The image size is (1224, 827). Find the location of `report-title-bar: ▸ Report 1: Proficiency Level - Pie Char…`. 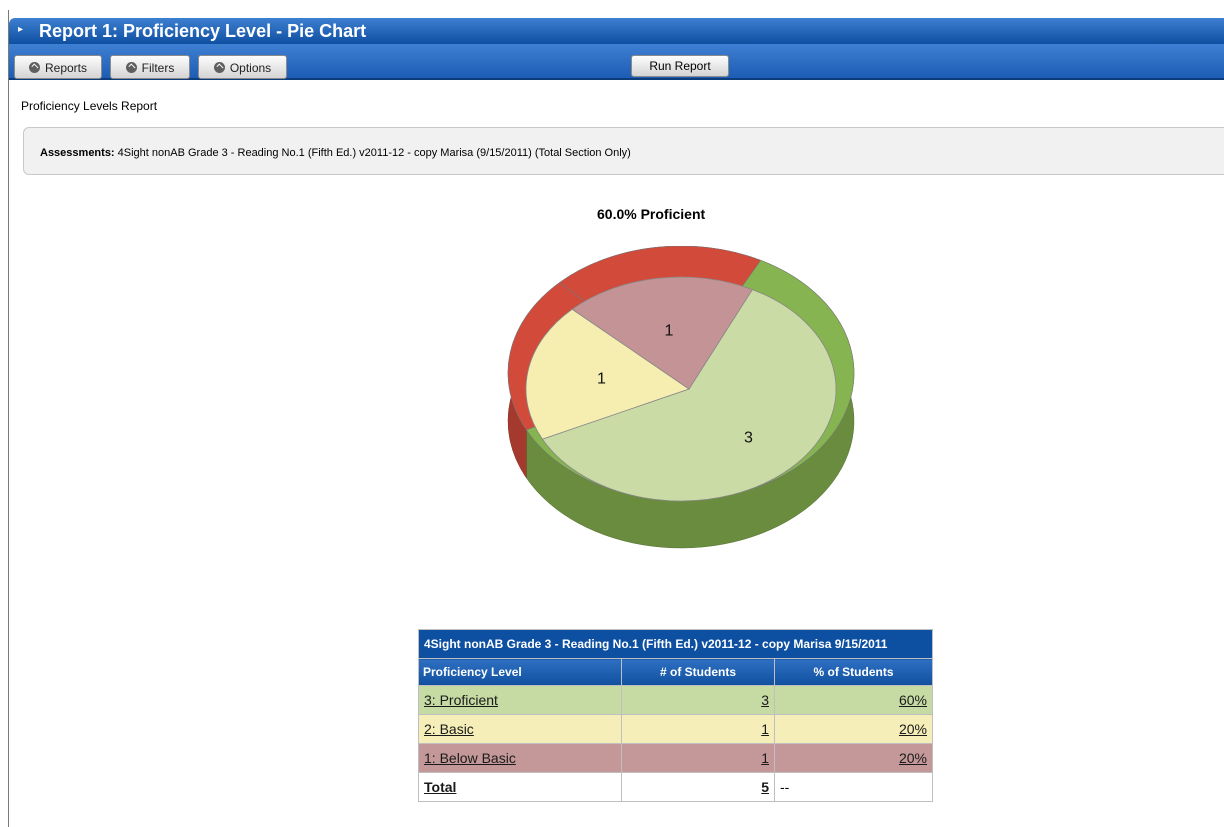

report-title-bar: ▸ Report 1: Proficiency Level - Pie Char… is located at coordinates (616, 31).